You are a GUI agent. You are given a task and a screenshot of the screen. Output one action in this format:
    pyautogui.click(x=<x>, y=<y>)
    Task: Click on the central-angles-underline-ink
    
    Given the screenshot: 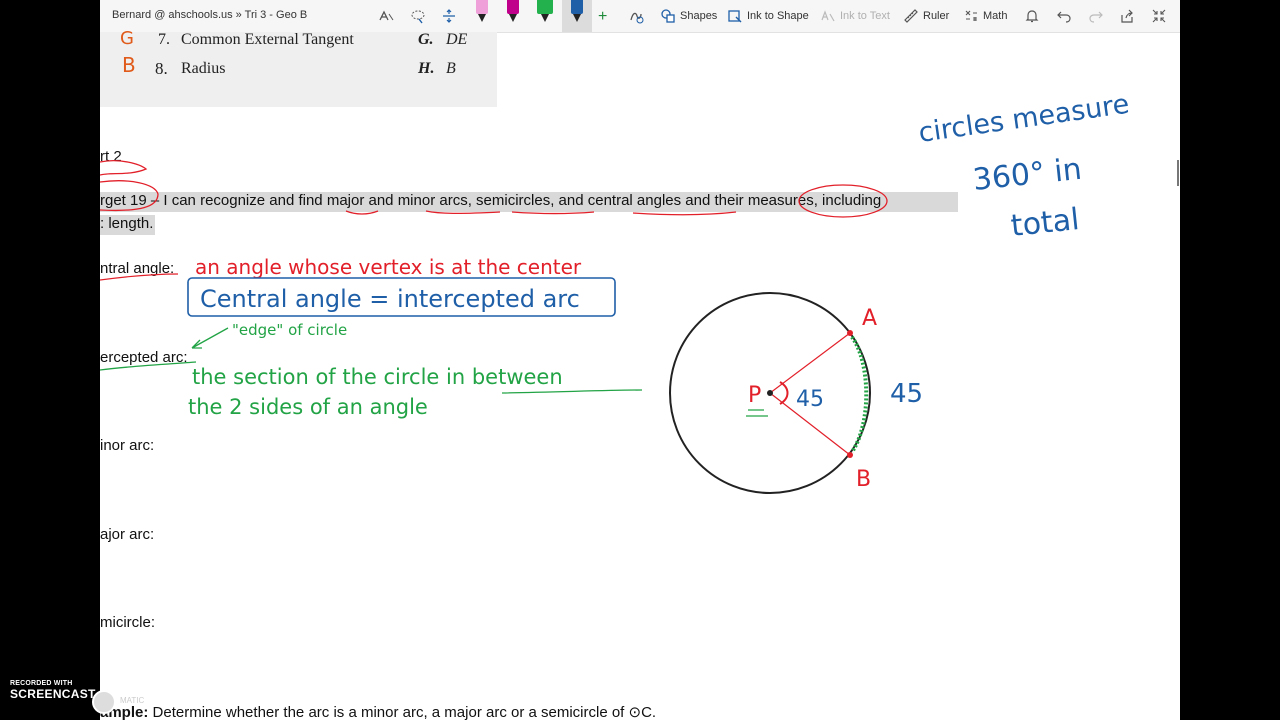 What is the action you would take?
    pyautogui.click(x=684, y=213)
    